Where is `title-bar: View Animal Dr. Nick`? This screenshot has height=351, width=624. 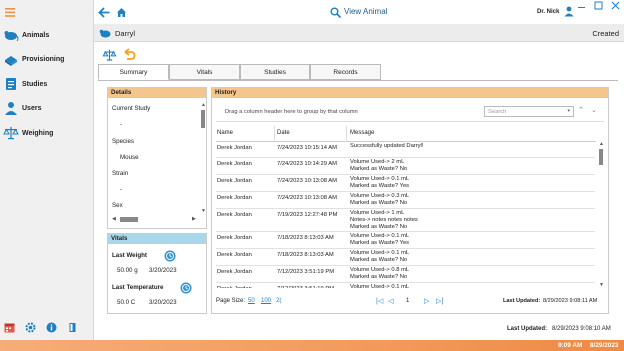
title-bar: View Animal Dr. Nick is located at coordinates (359, 12).